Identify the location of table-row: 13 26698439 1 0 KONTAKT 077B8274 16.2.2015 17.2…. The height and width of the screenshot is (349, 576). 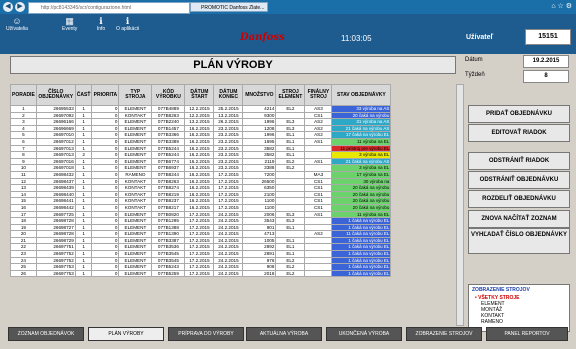
(201, 188).